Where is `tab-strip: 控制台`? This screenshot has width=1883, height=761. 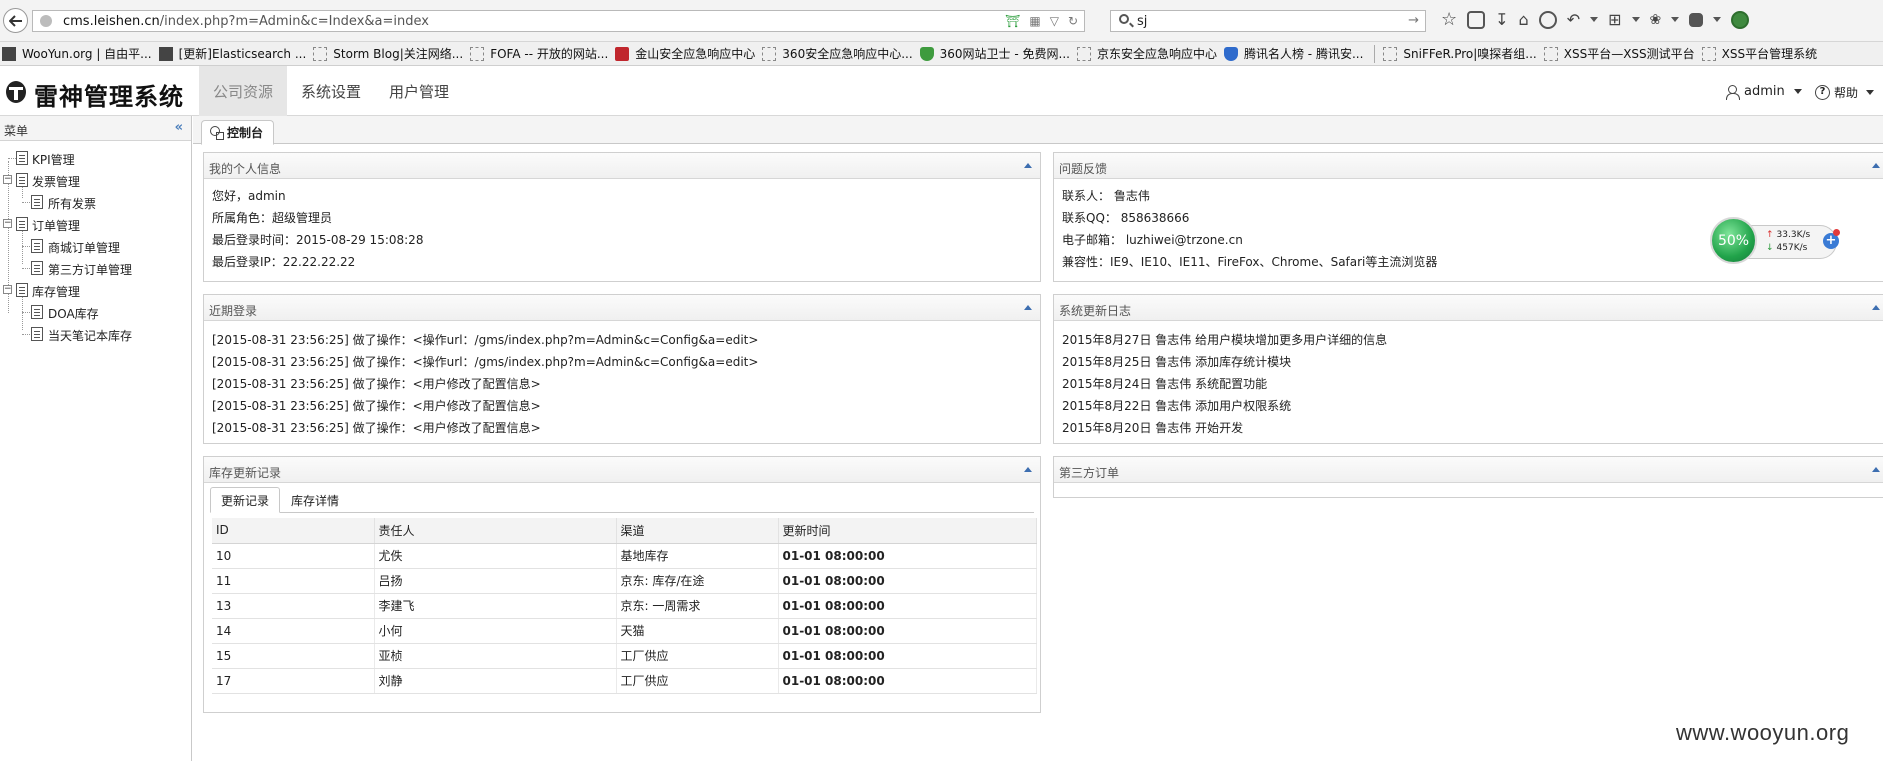
tab-strip: 控制台 is located at coordinates (1038, 130).